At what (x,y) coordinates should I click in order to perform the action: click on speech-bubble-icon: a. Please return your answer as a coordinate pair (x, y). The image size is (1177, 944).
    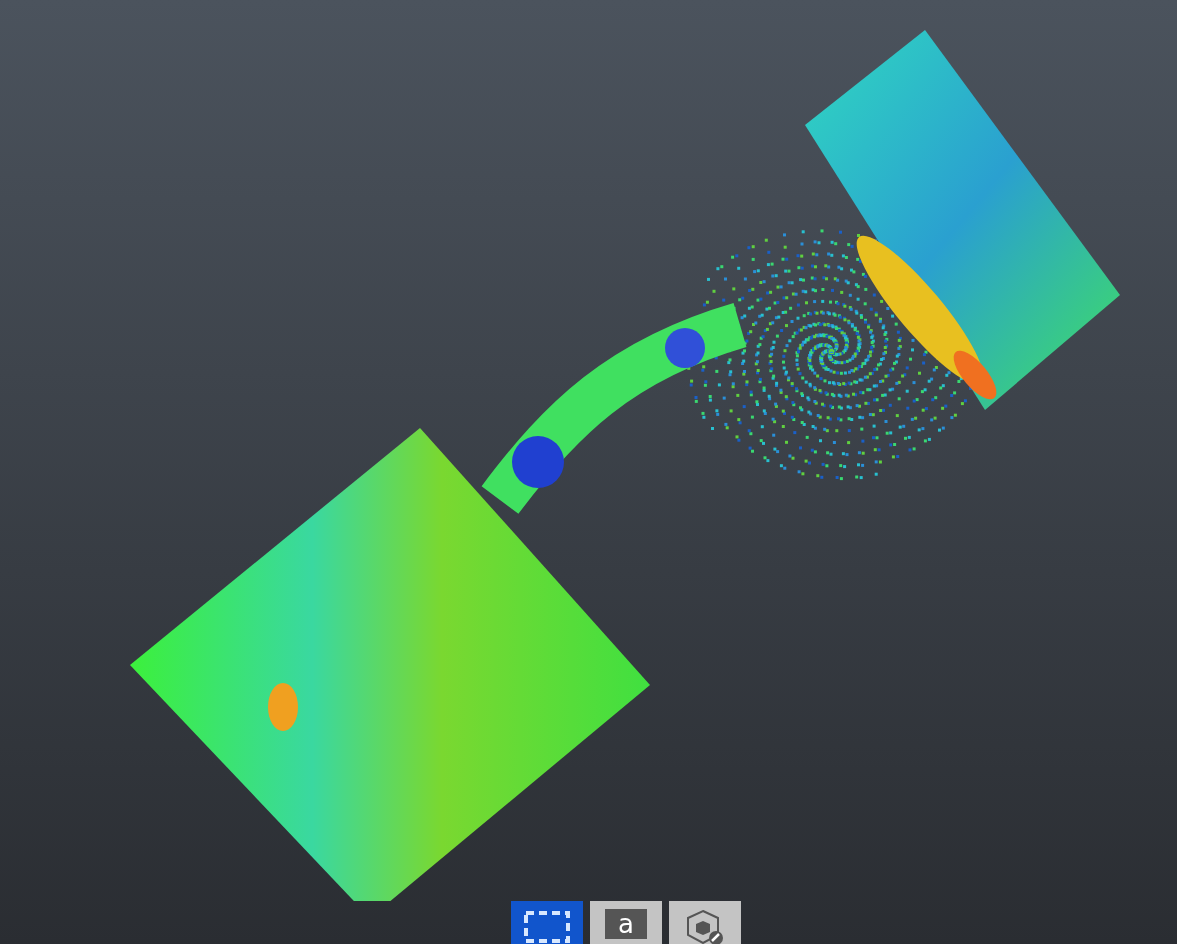
    Looking at the image, I should click on (626, 924).